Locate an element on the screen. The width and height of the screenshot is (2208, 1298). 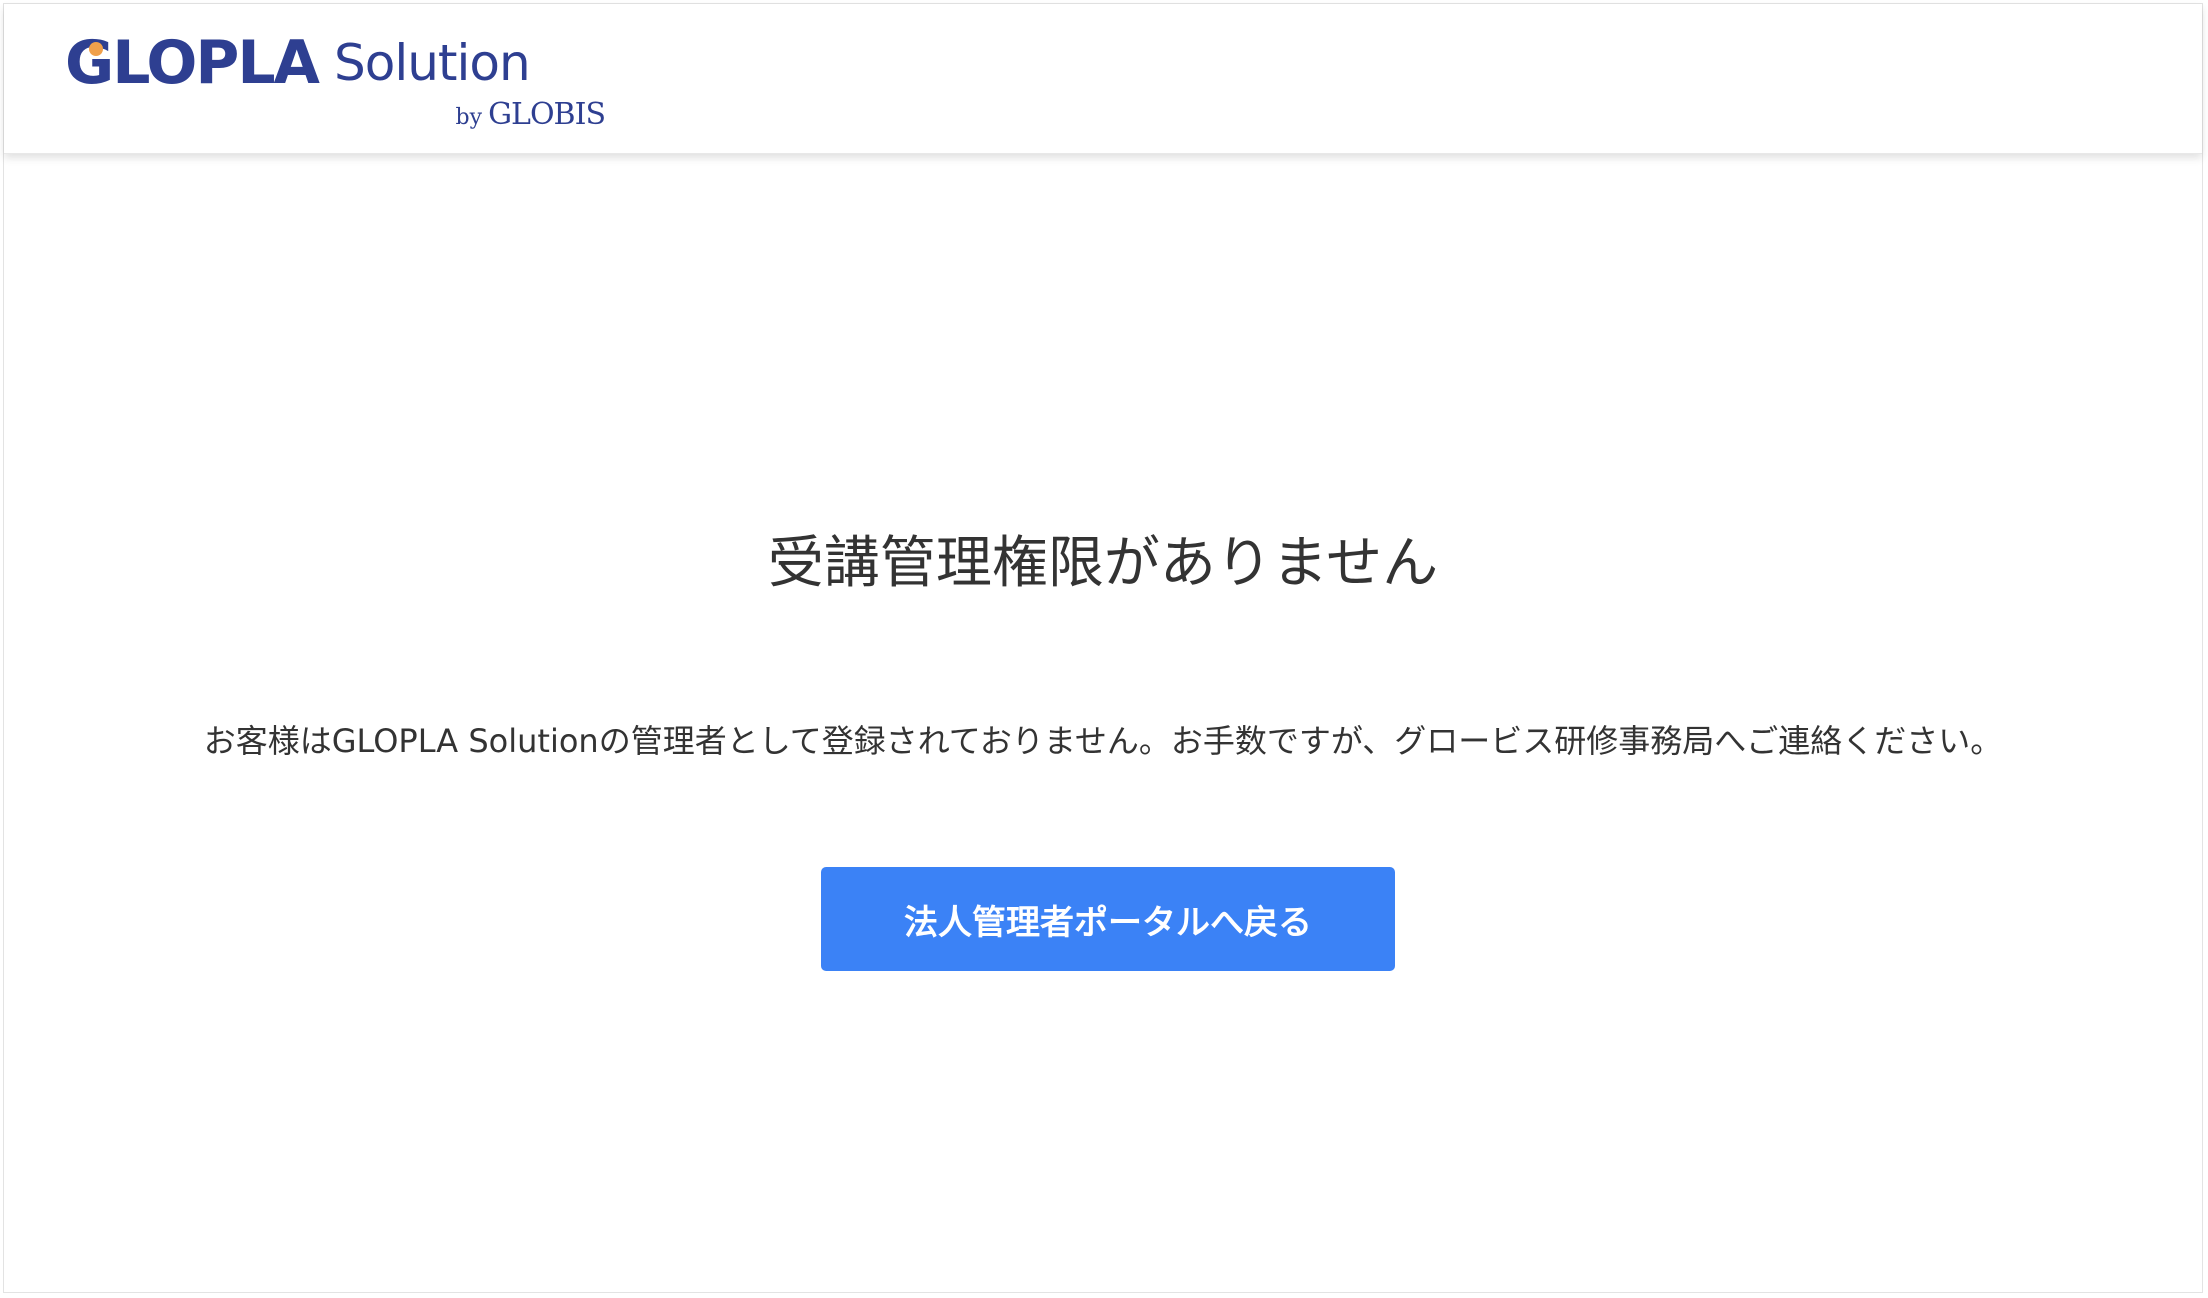
logo-brand-text: GLOPLA is located at coordinates (192, 63).